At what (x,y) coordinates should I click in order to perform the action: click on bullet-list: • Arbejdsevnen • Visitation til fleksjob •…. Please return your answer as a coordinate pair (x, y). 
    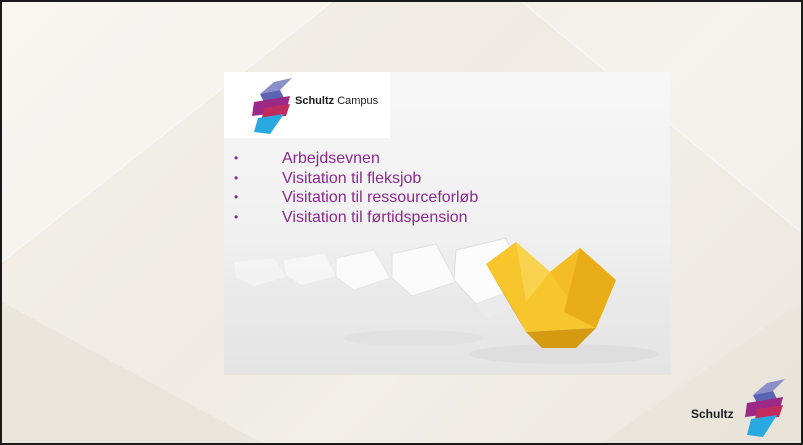
    Looking at the image, I should click on (356, 188).